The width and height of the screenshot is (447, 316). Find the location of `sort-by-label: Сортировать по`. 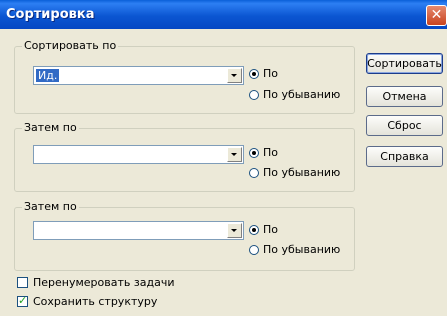

sort-by-label: Сортировать по is located at coordinates (70, 45).